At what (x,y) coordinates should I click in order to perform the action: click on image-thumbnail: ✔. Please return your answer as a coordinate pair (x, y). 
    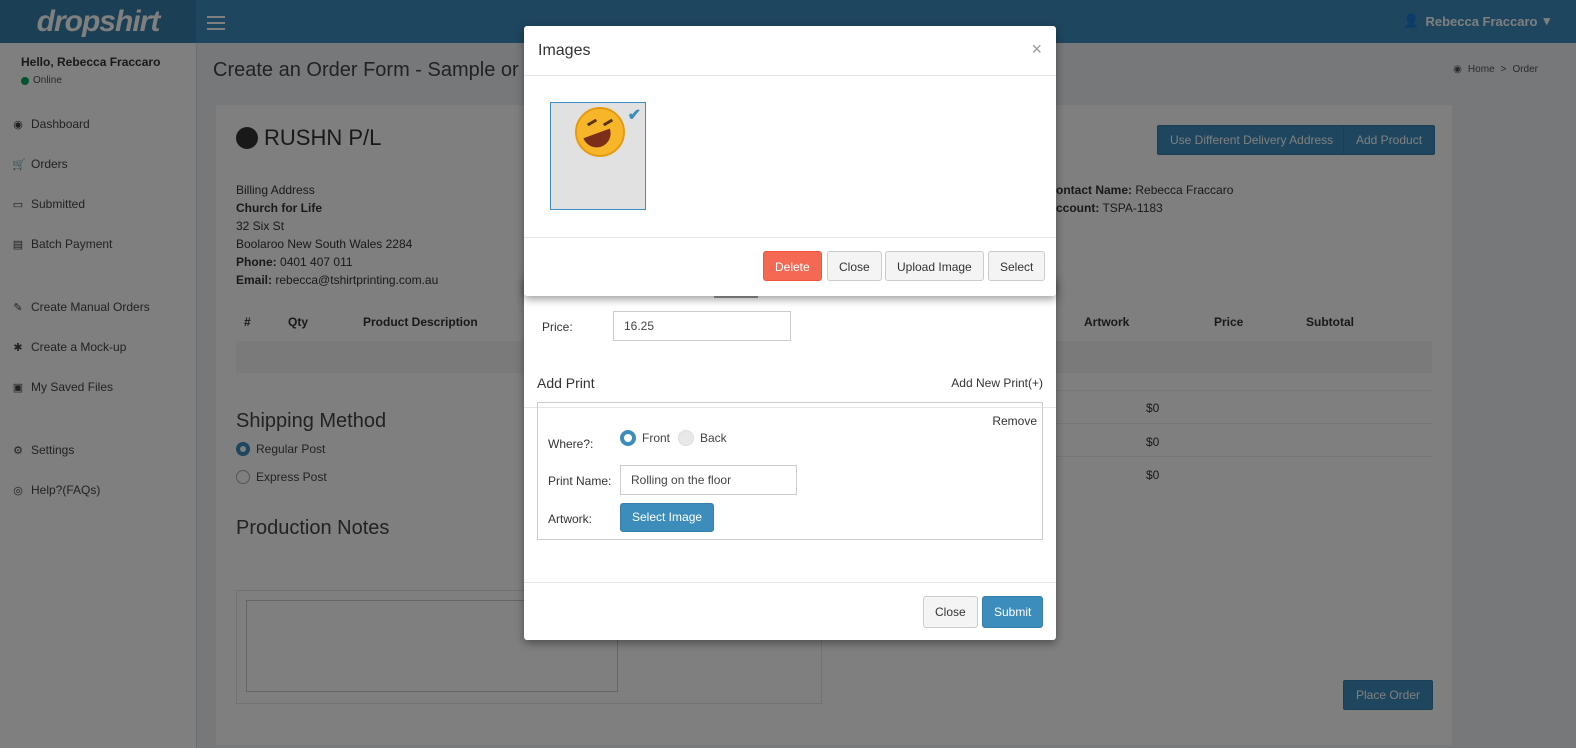
    Looking at the image, I should click on (598, 156).